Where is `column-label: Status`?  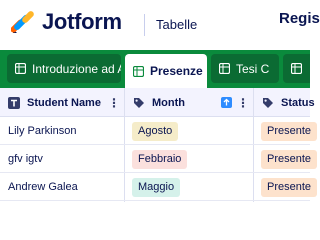 column-label: Status is located at coordinates (298, 102).